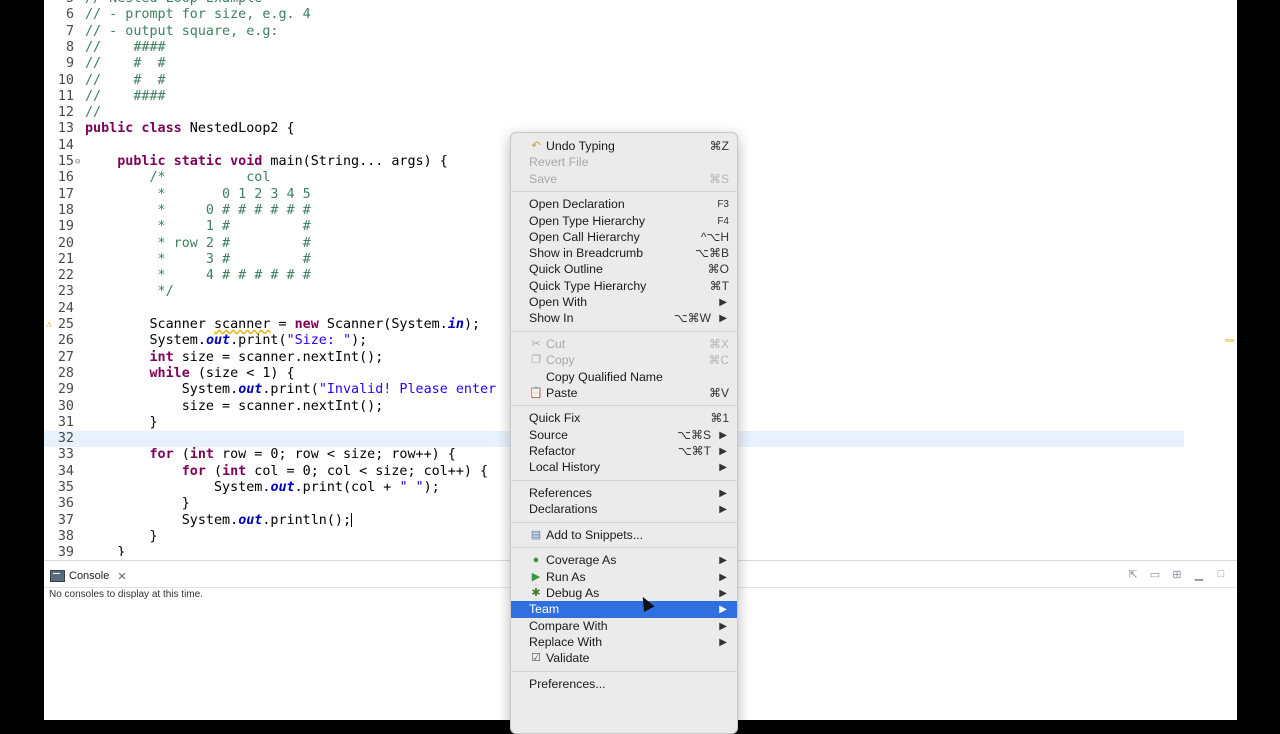 The width and height of the screenshot is (1280, 734). Describe the element at coordinates (65, 129) in the screenshot. I see `line-number: 13` at that location.